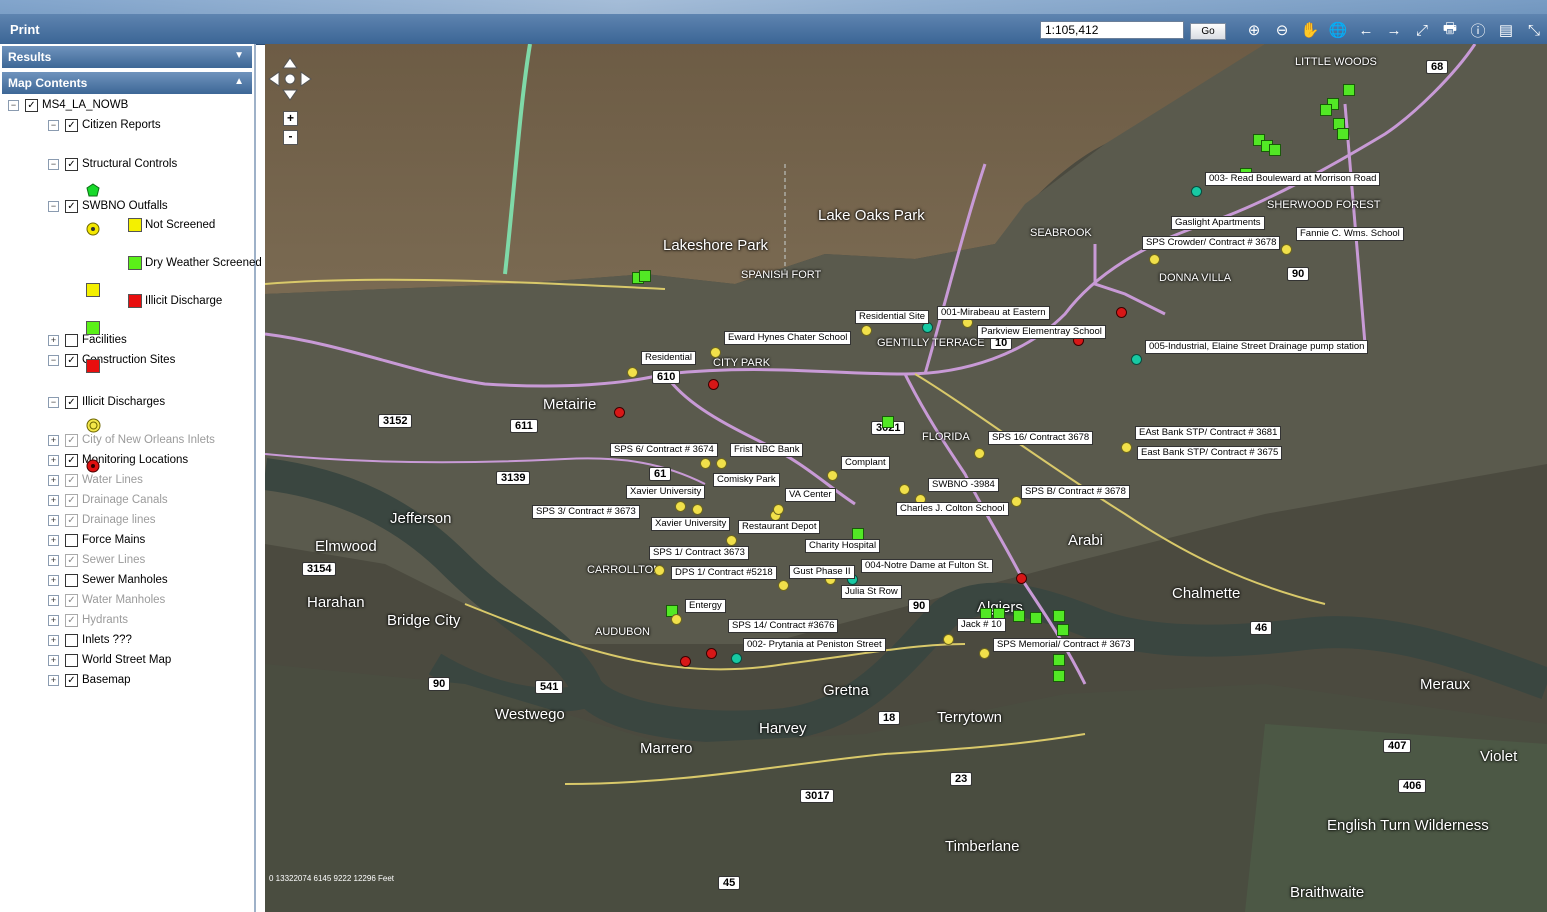 The width and height of the screenshot is (1547, 912). What do you see at coordinates (1310, 30) in the screenshot?
I see `pan-hand-icon: ✋` at bounding box center [1310, 30].